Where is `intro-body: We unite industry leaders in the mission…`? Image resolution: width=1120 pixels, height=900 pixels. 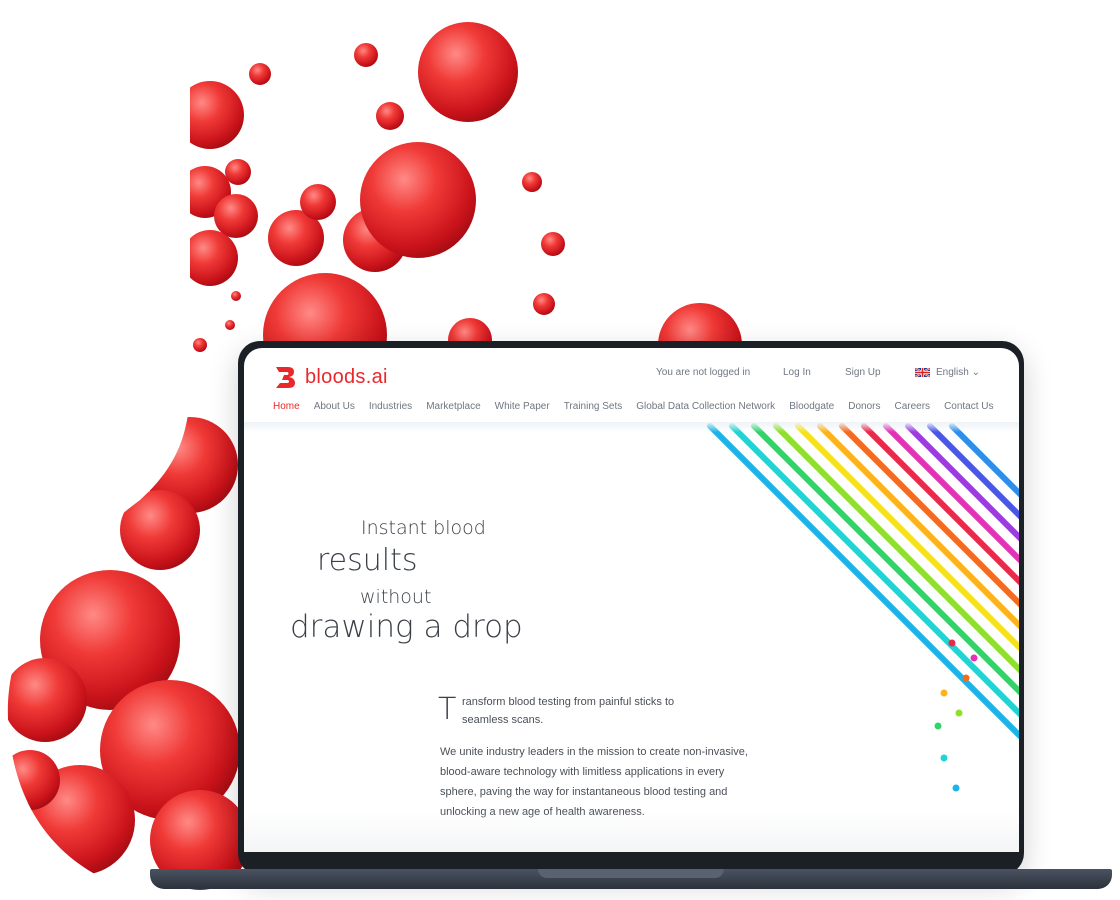
intro-body: We unite industry leaders in the mission… is located at coordinates (594, 782).